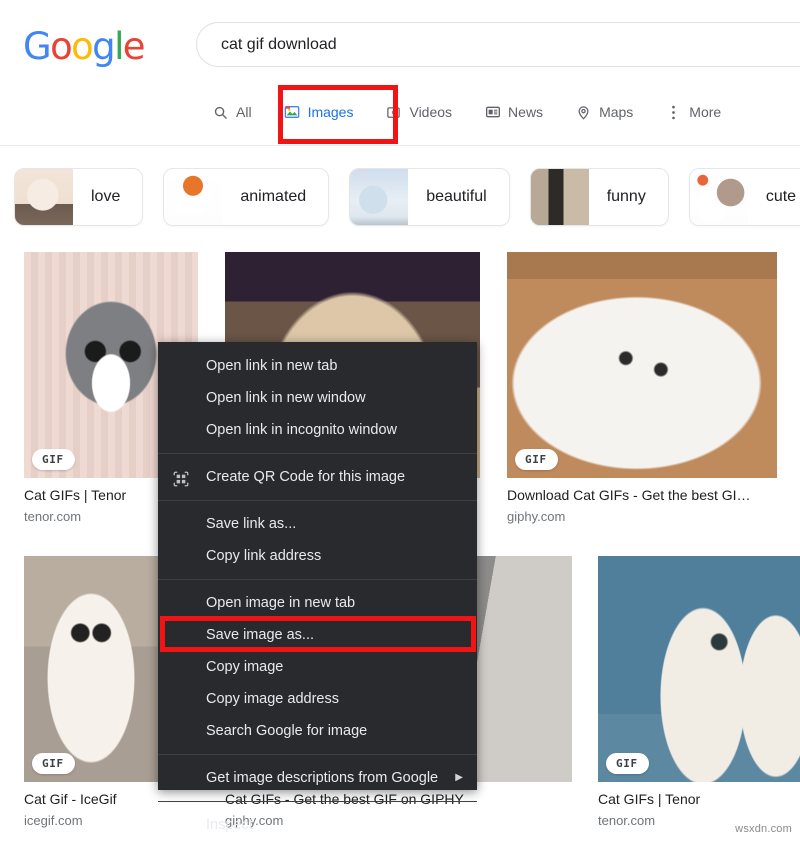 This screenshot has width=800, height=841. What do you see at coordinates (181, 477) in the screenshot?
I see `qr-code-icon` at bounding box center [181, 477].